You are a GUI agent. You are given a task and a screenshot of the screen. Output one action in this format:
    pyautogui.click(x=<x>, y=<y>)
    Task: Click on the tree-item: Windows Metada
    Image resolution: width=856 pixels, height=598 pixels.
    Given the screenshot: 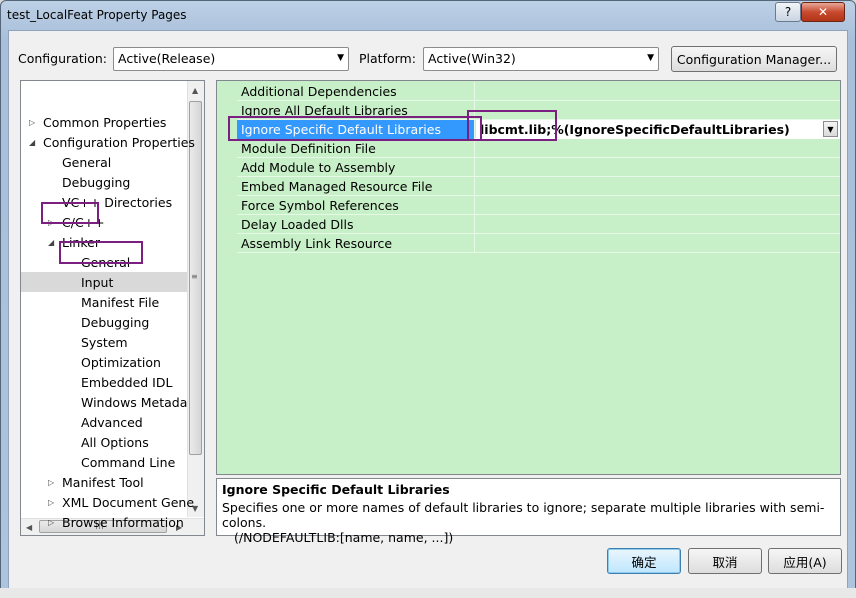 What is the action you would take?
    pyautogui.click(x=127, y=402)
    